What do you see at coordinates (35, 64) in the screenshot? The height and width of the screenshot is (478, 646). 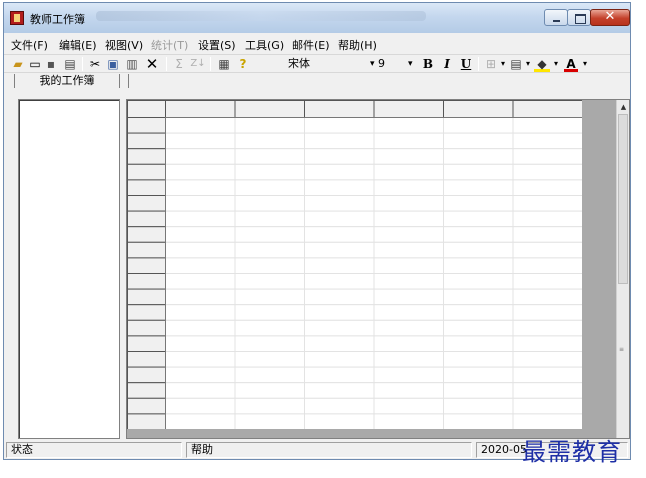 I see `new-file-icon: ▭` at bounding box center [35, 64].